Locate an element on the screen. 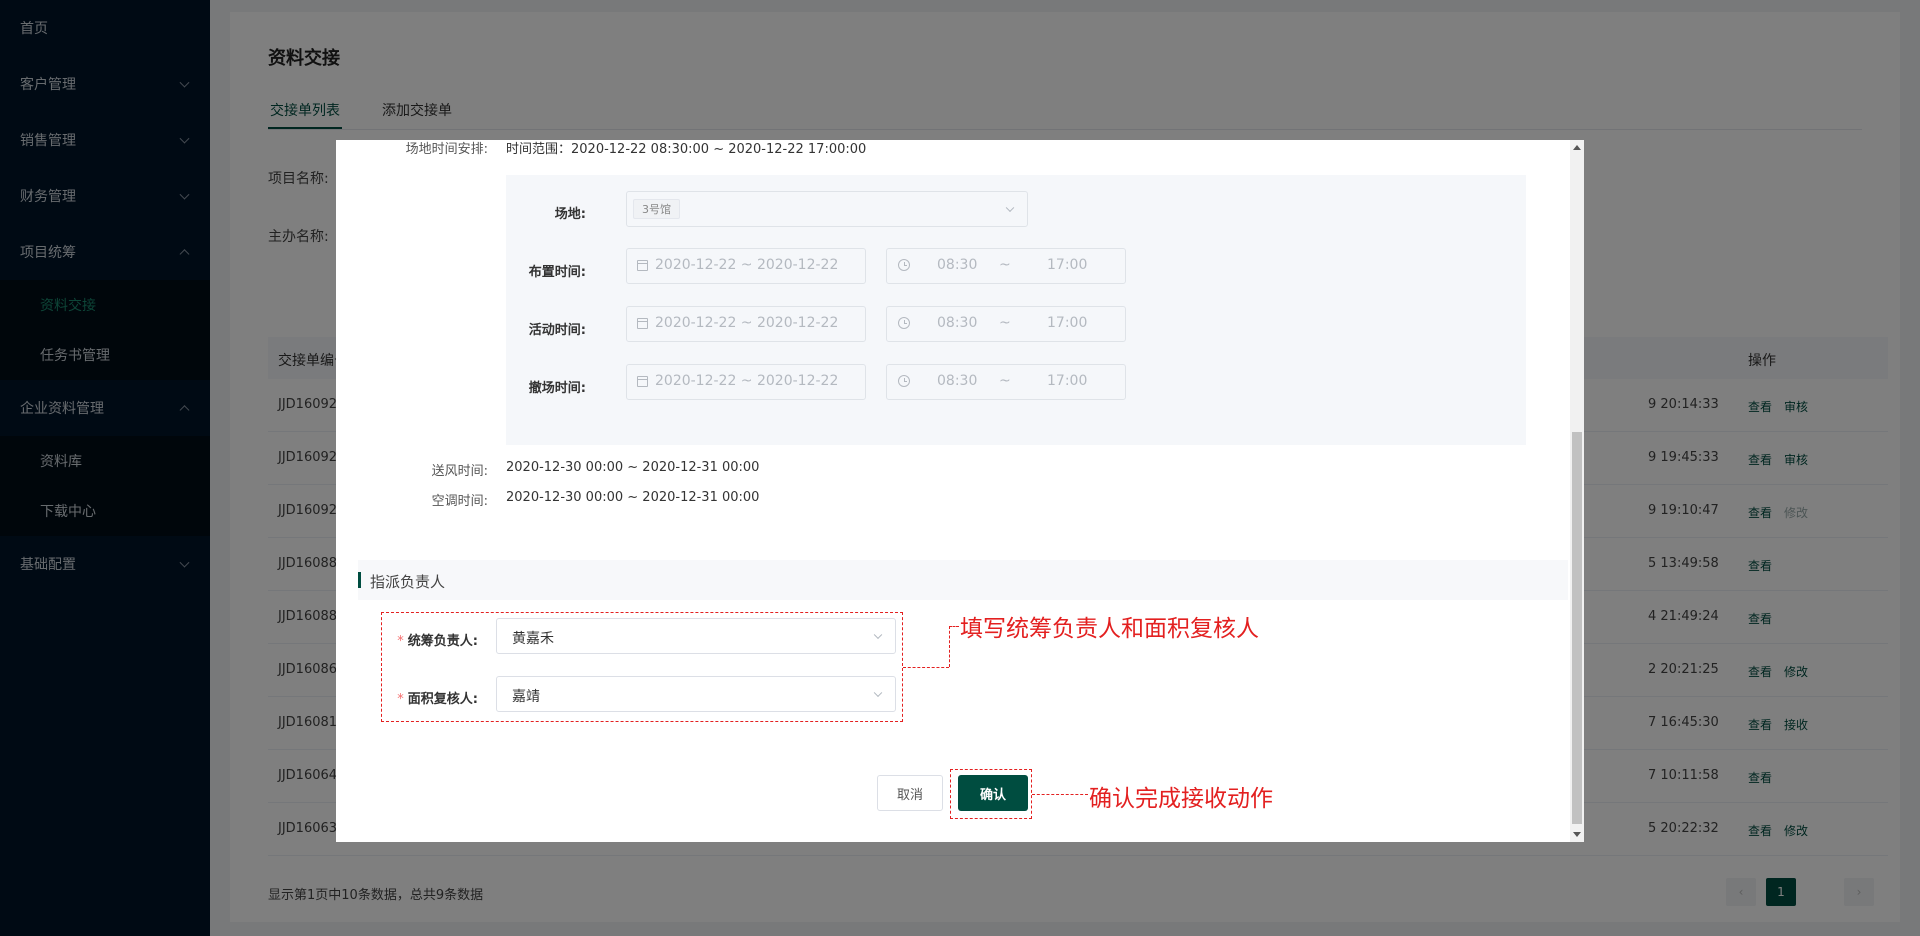  chevron-down-icon is located at coordinates (1010, 208).